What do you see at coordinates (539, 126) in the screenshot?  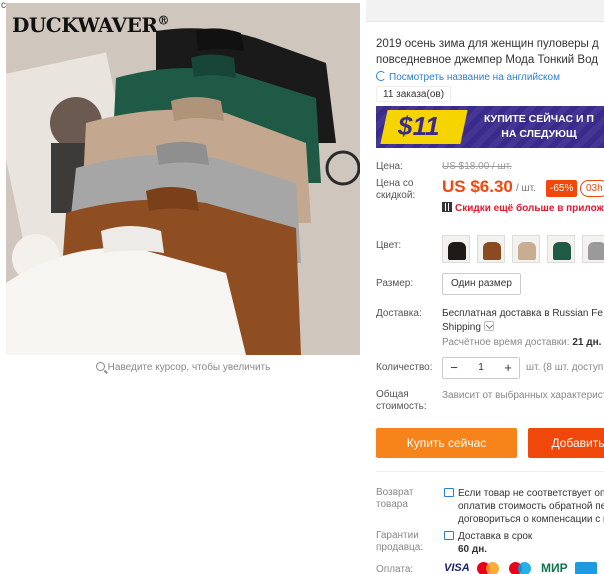 I see `promo-text: КУПИТЕ СЕЙЧАС И П НА СЛЕДУЮЩ` at bounding box center [539, 126].